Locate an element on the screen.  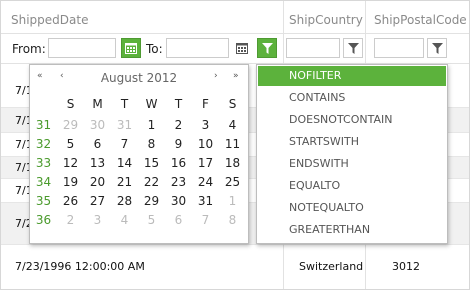
calendar-day: 16 is located at coordinates (178, 162).